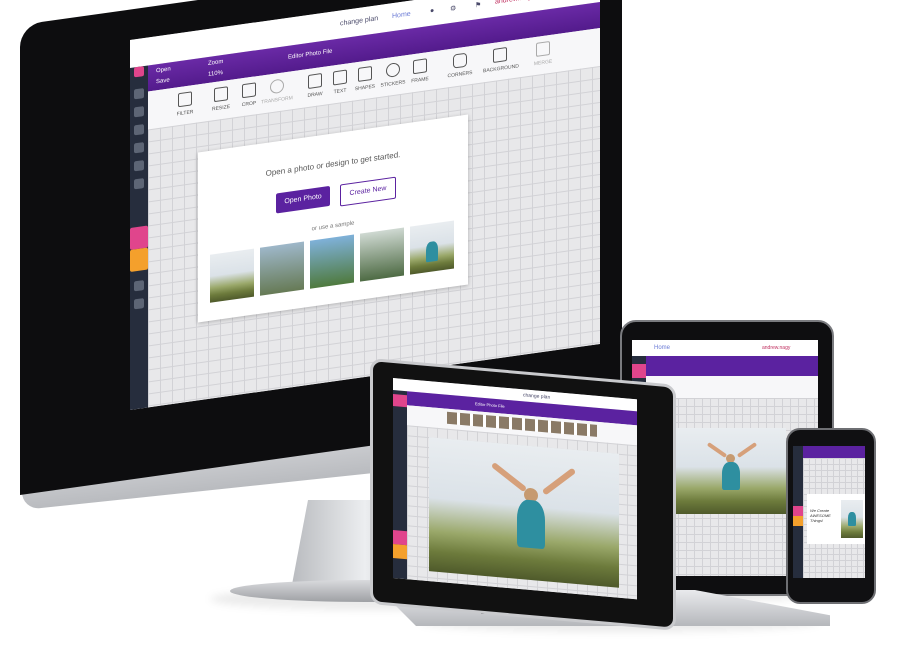  Describe the element at coordinates (662, 348) in the screenshot. I see `tablet-home-link: Home` at that location.